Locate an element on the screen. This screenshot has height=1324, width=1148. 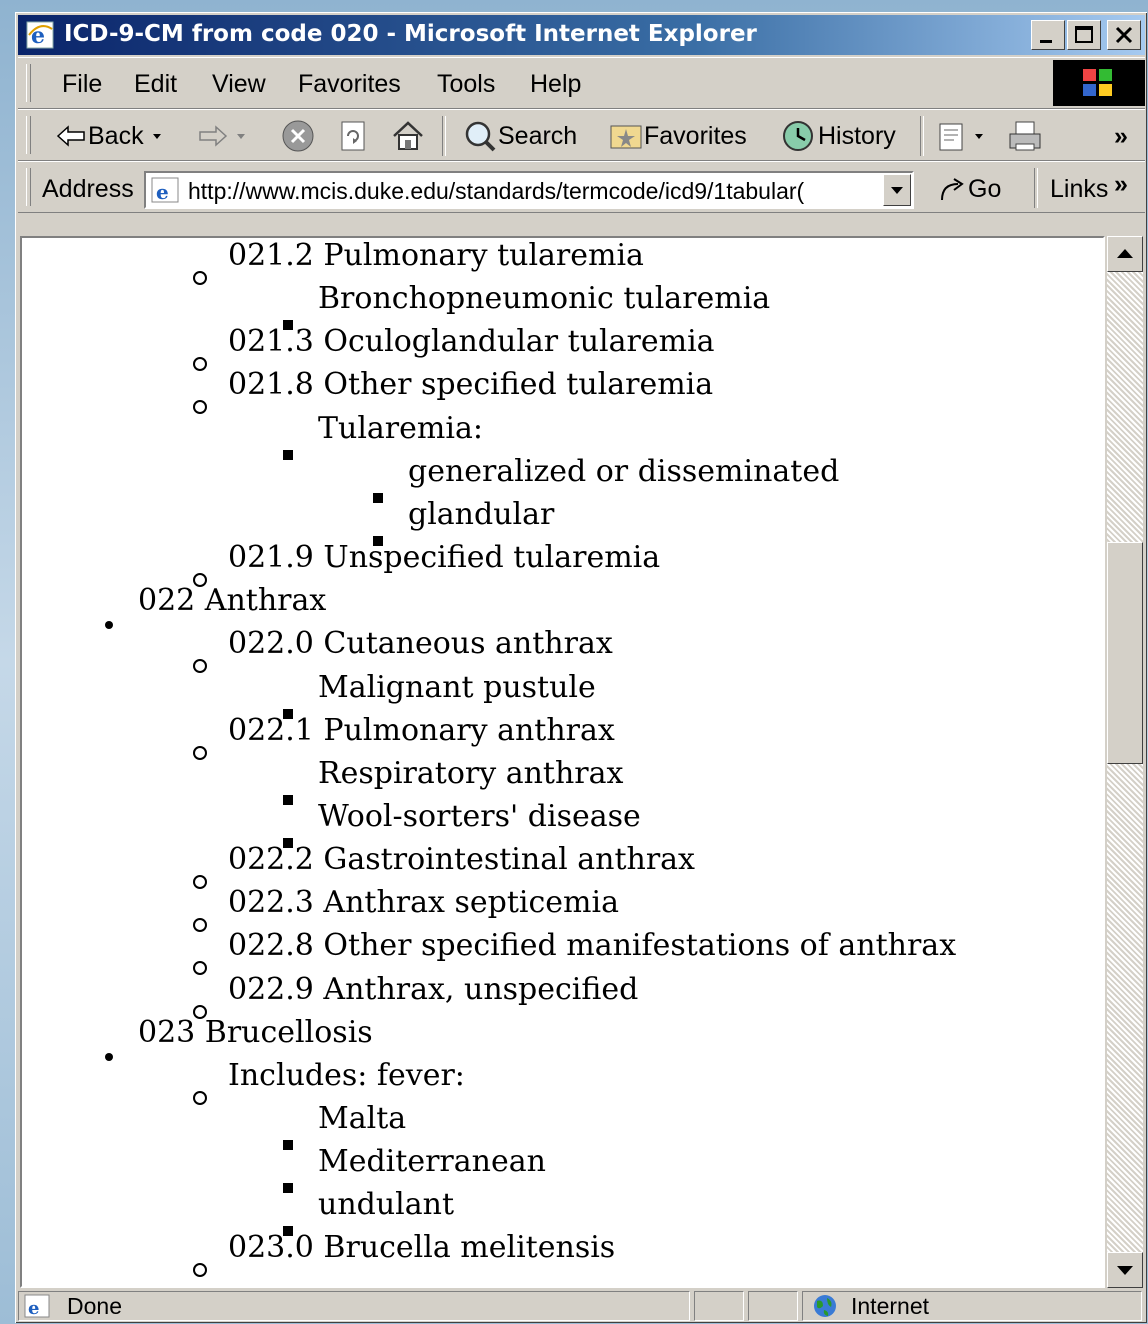
menu-view: View is located at coordinates (239, 84).